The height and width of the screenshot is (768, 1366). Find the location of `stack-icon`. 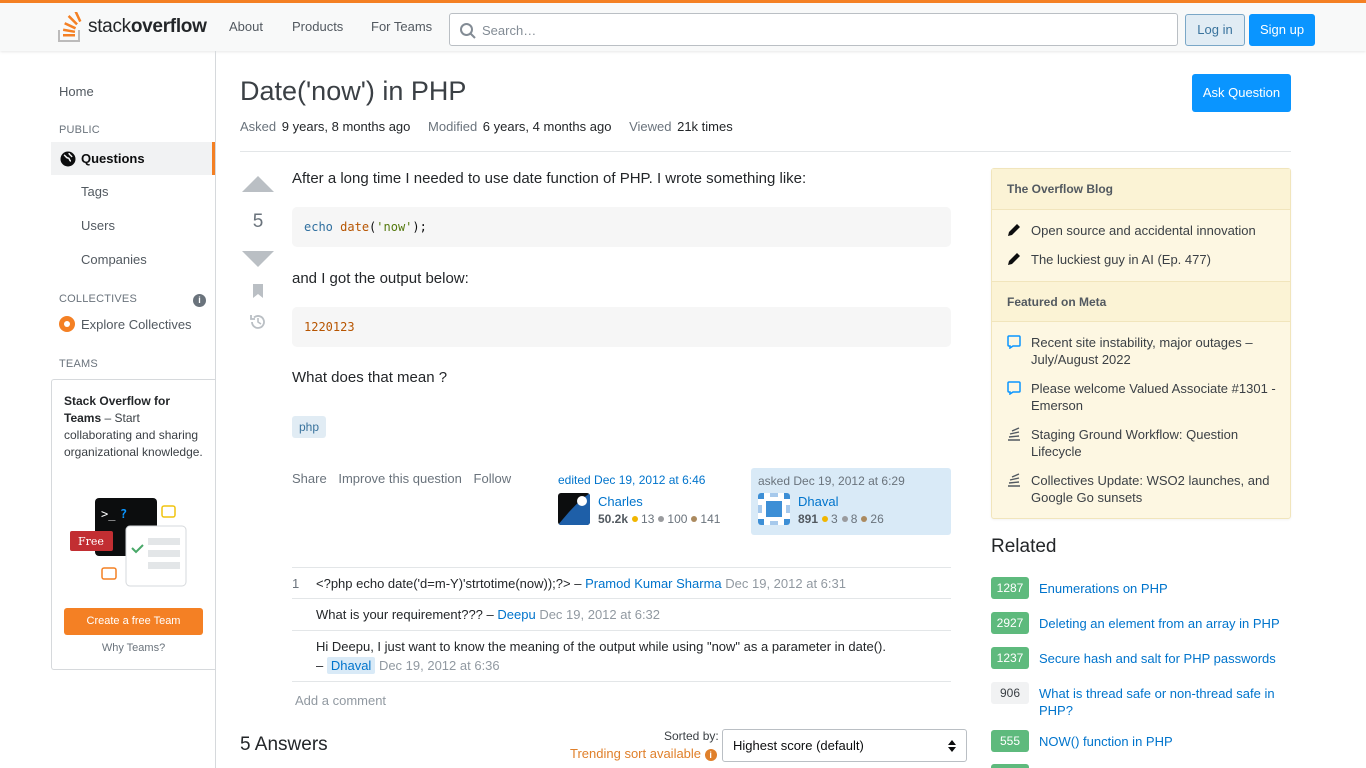

stack-icon is located at coordinates (1014, 480).